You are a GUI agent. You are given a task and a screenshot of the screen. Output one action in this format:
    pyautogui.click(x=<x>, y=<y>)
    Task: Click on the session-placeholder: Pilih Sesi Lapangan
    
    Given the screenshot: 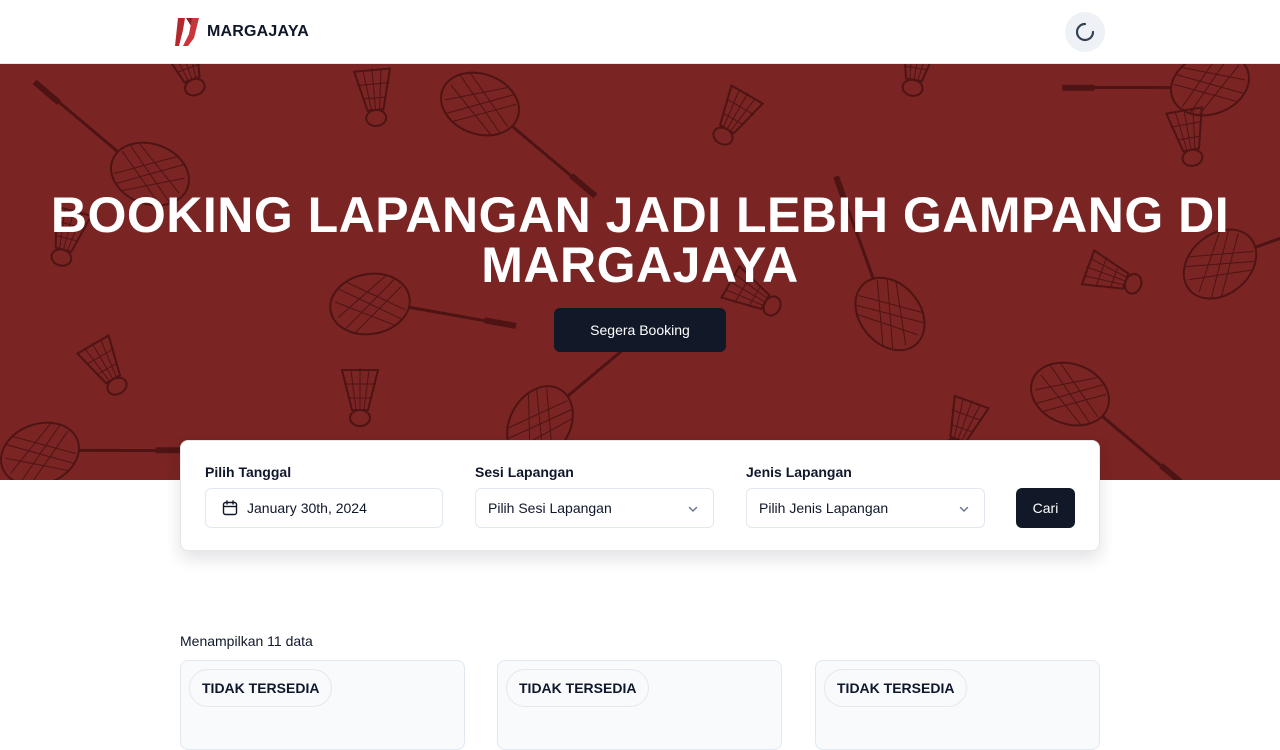 What is the action you would take?
    pyautogui.click(x=550, y=508)
    